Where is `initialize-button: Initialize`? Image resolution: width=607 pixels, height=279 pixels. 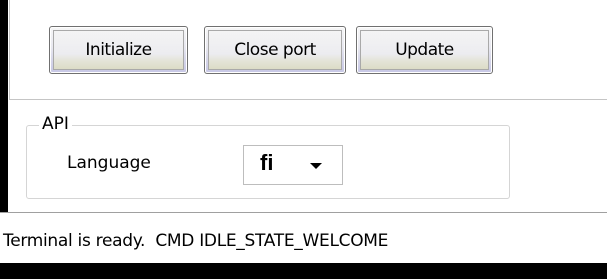
initialize-button: Initialize is located at coordinates (118, 50).